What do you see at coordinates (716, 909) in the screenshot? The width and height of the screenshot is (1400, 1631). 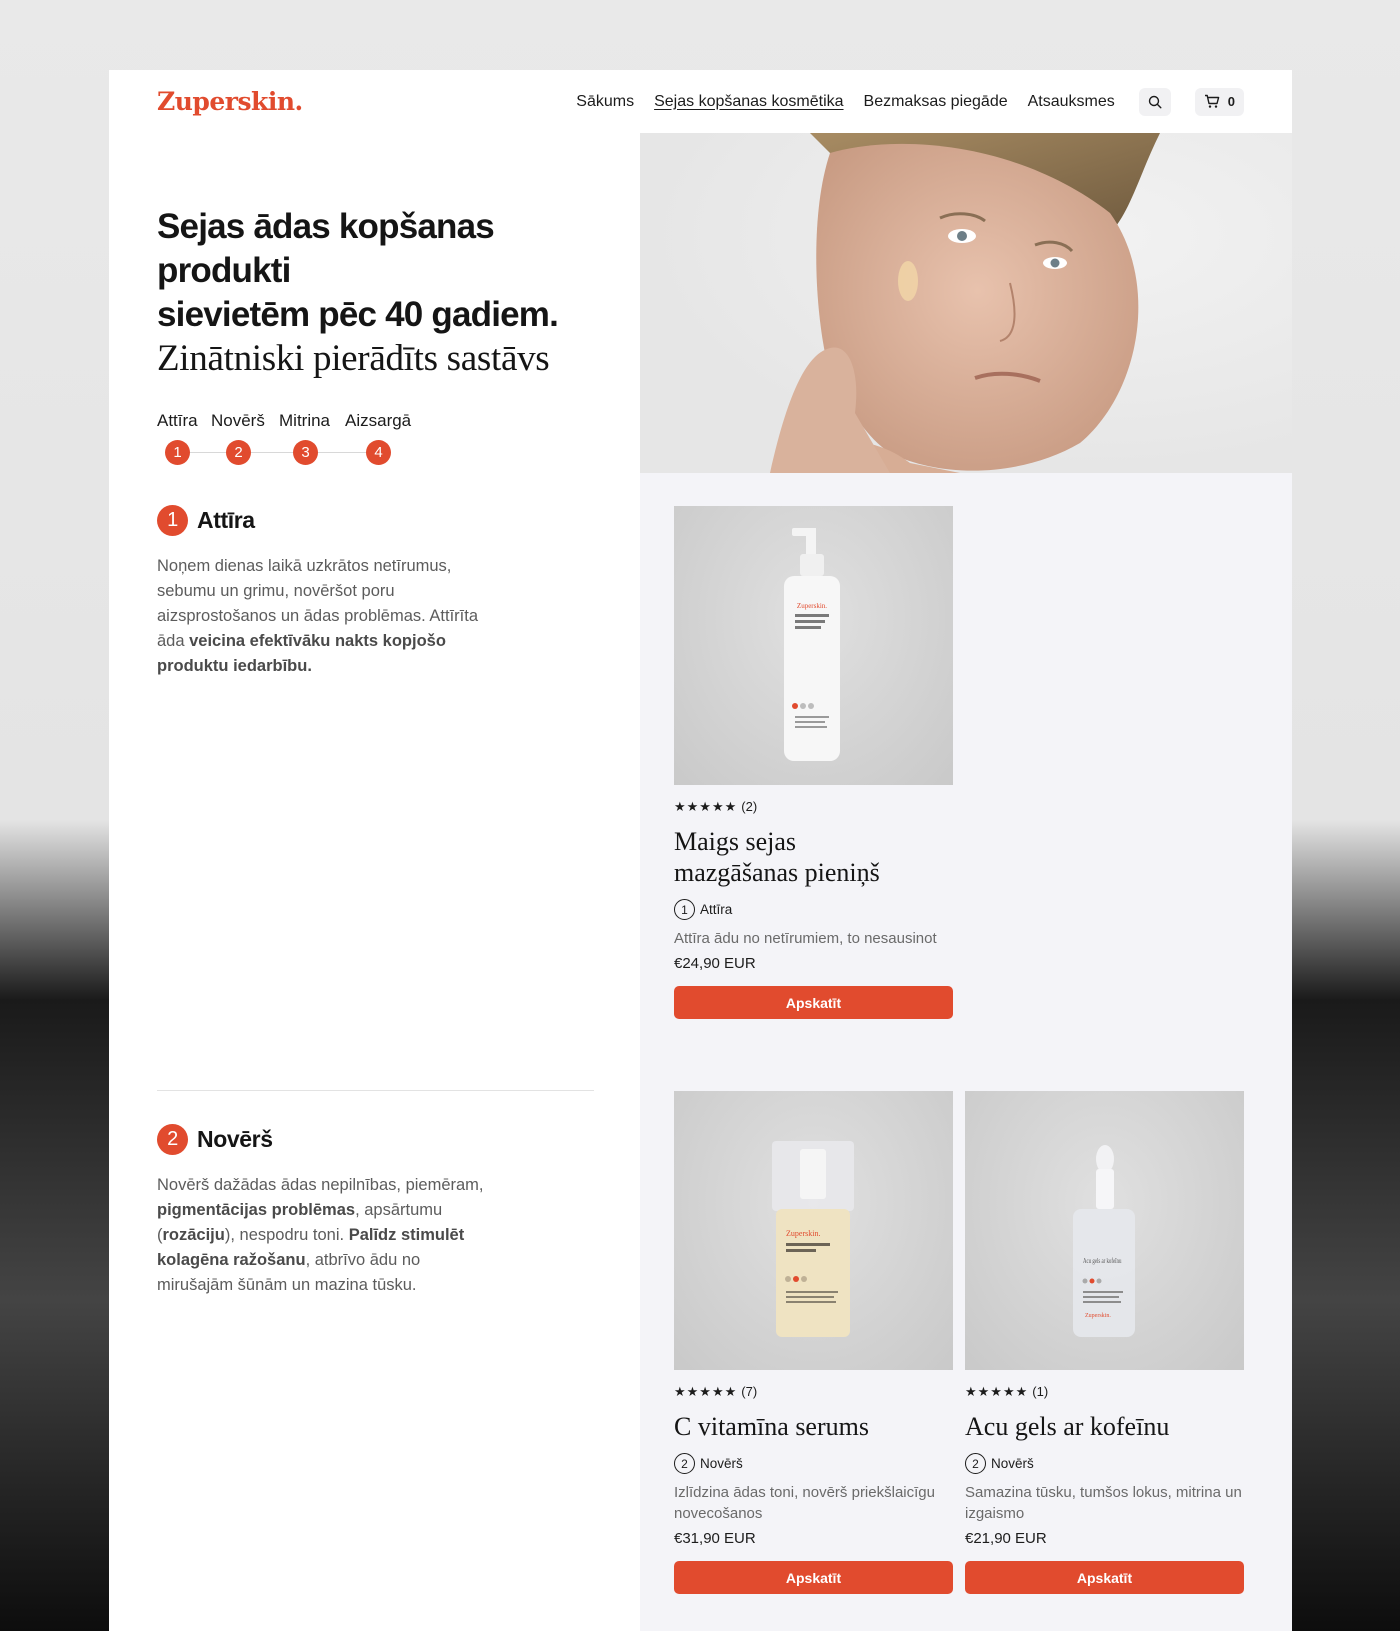 I see `step-name: Attīra` at bounding box center [716, 909].